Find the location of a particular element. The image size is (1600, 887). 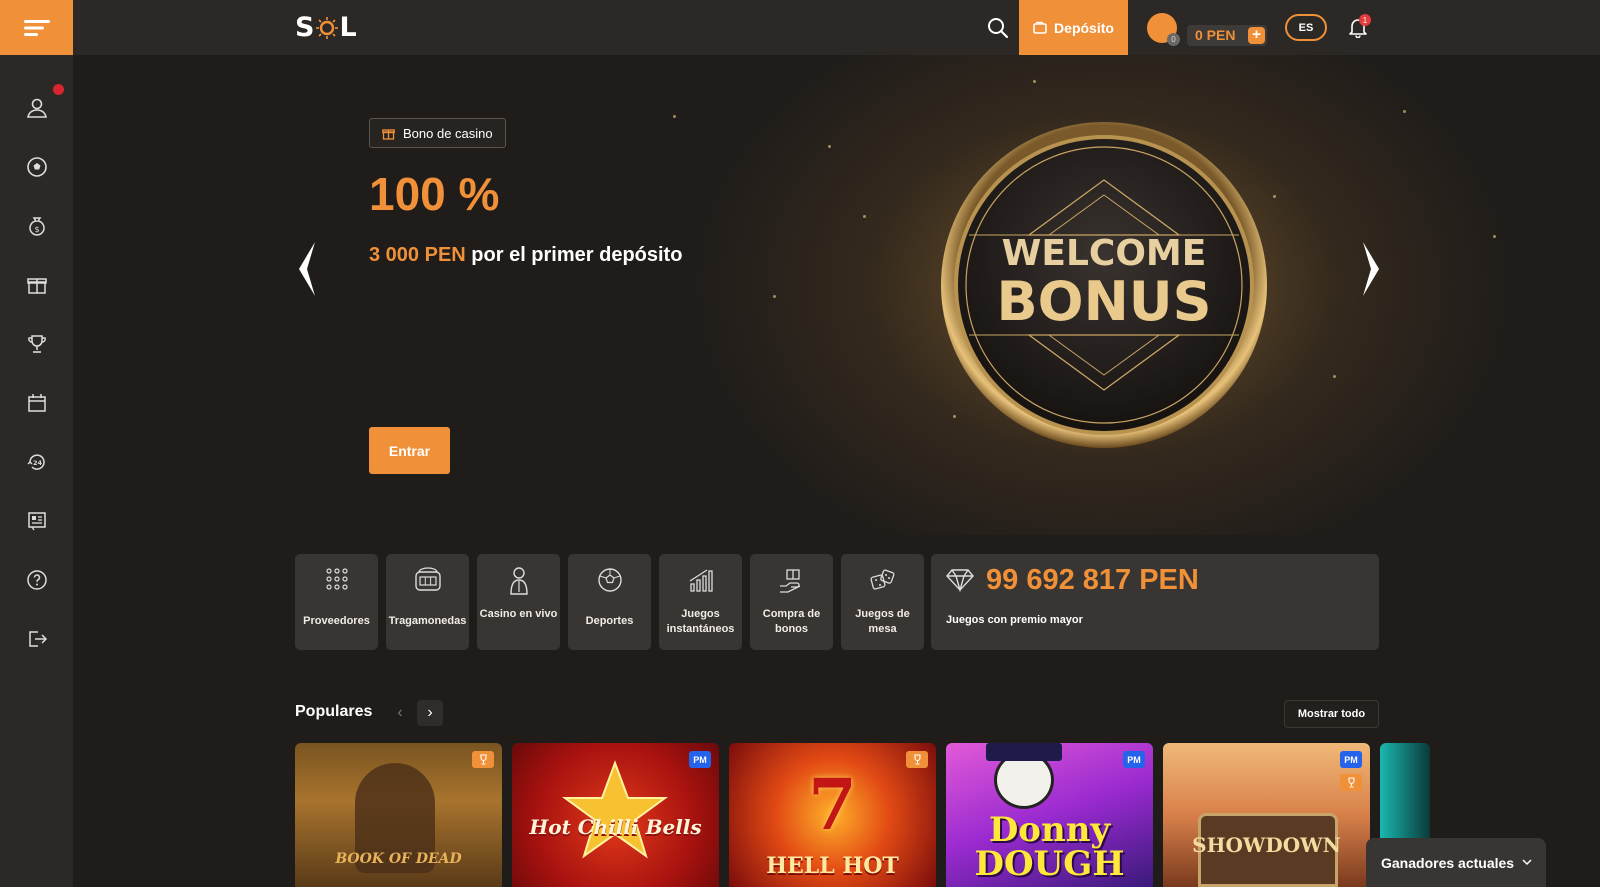

category-bonus-buy: Compra de bonos is located at coordinates (791, 602).